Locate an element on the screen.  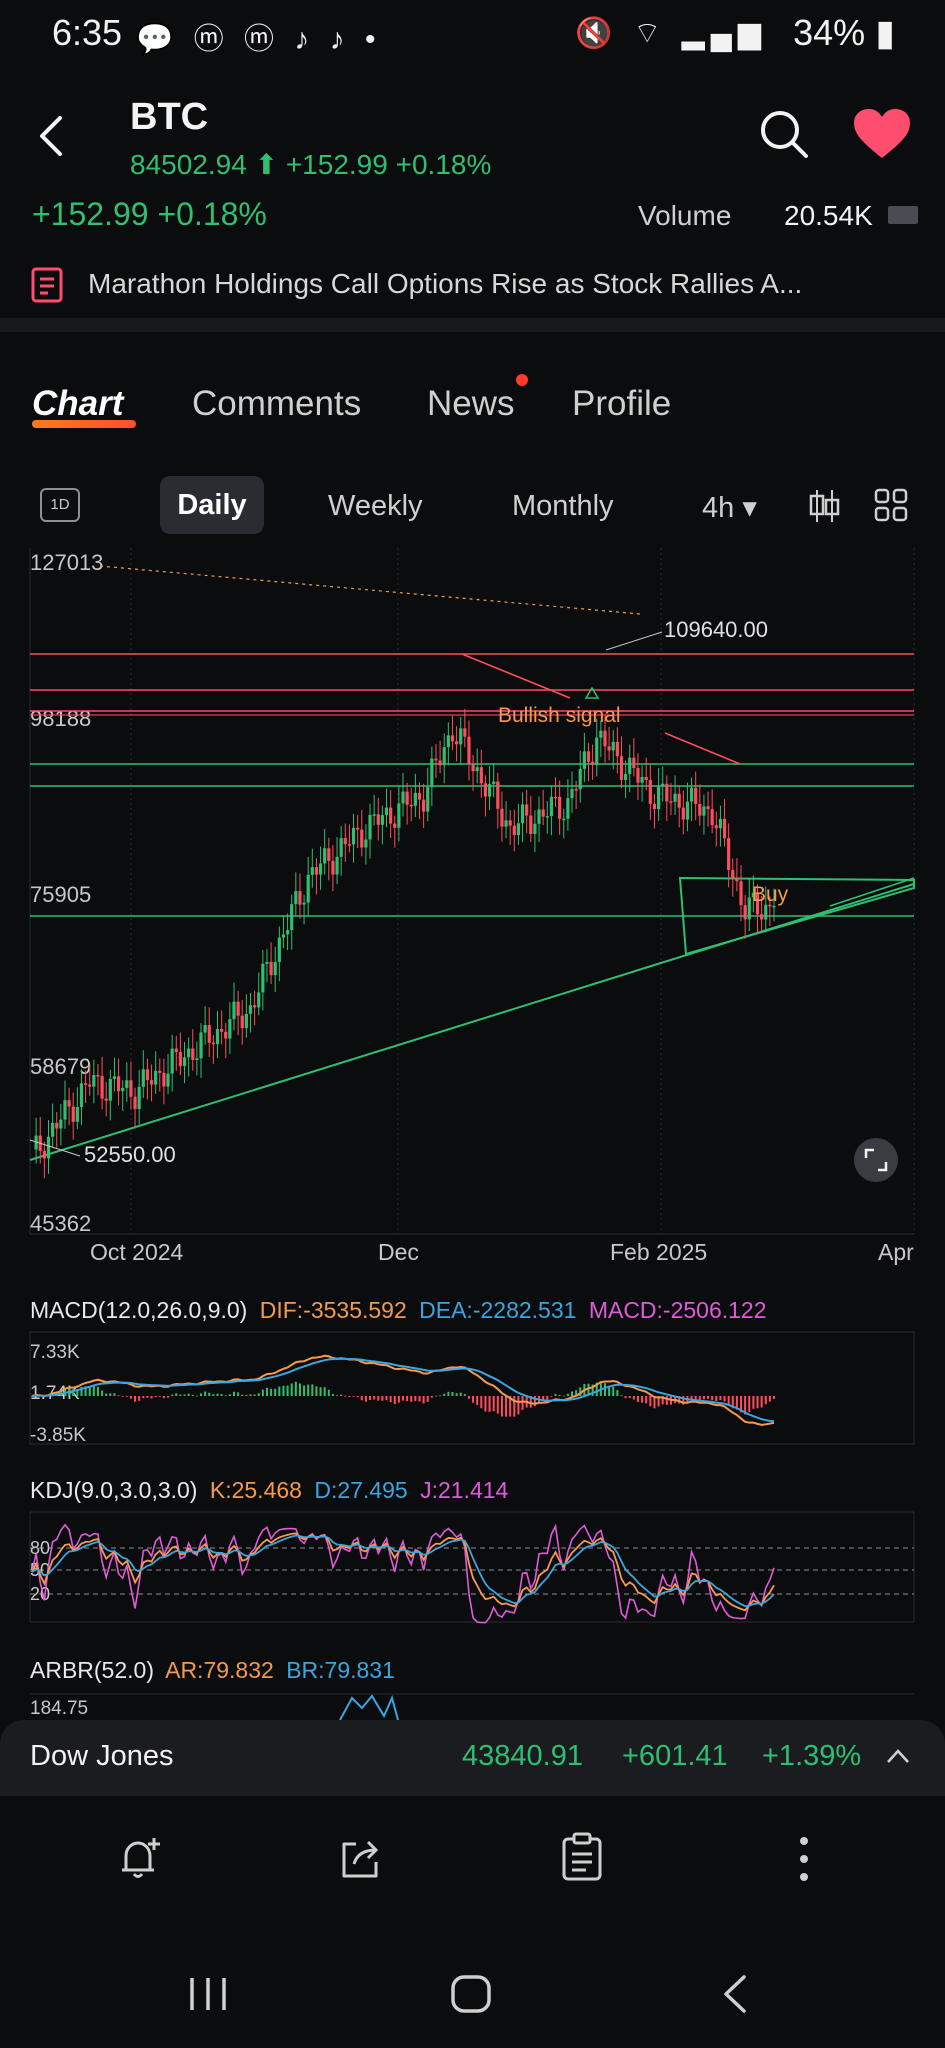
y-axis-label-bottom: 45362 is located at coordinates (60, 1223).